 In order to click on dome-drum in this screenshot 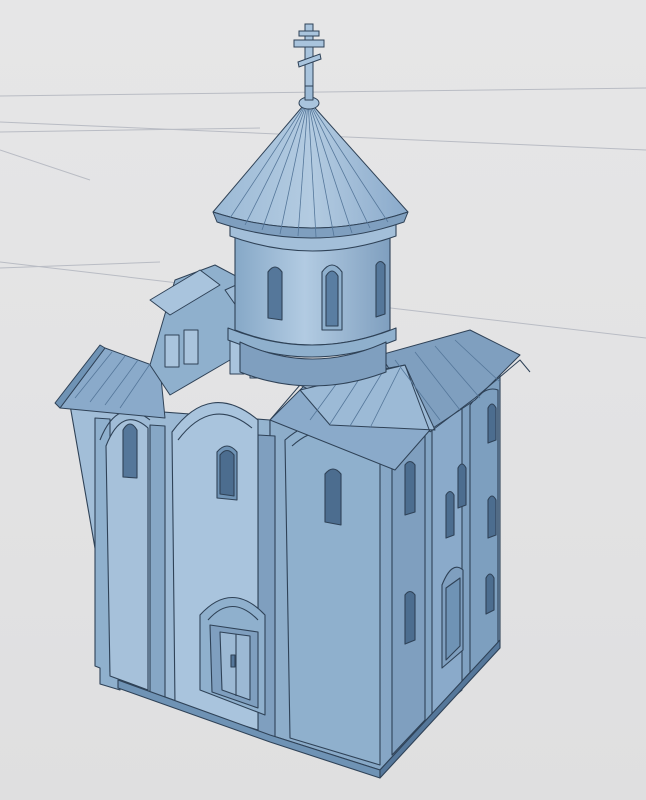, I will do `click(312, 304)`.